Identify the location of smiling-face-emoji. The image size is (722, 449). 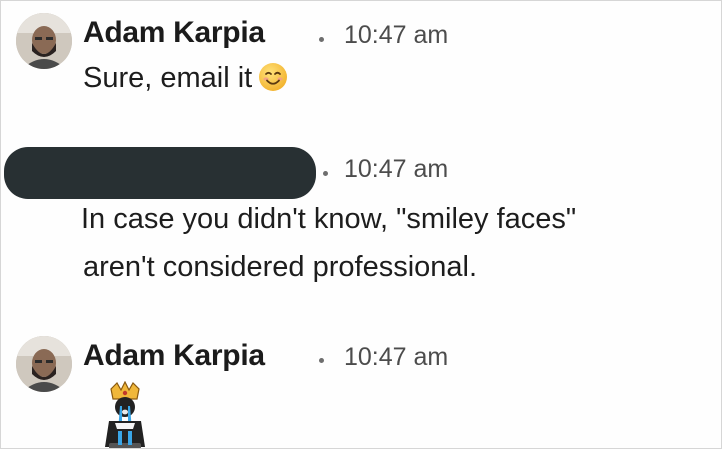
(273, 83).